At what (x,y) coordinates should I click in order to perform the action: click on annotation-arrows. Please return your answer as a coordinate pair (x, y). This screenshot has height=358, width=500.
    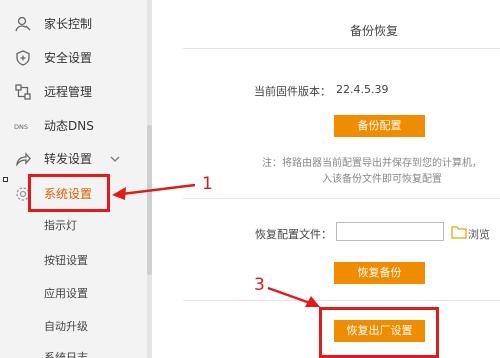
    Looking at the image, I should click on (216, 245).